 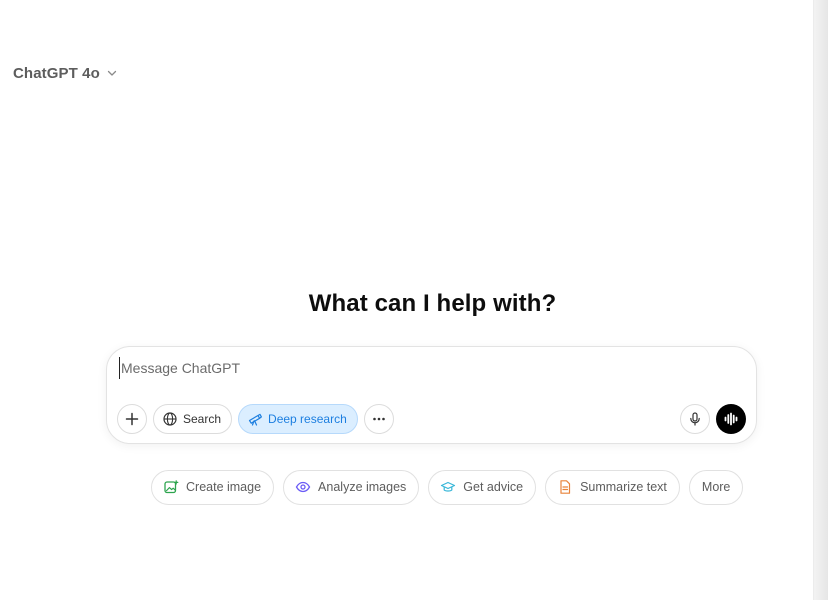 I want to click on suggestion-analyze-images: Analyze images, so click(x=351, y=487).